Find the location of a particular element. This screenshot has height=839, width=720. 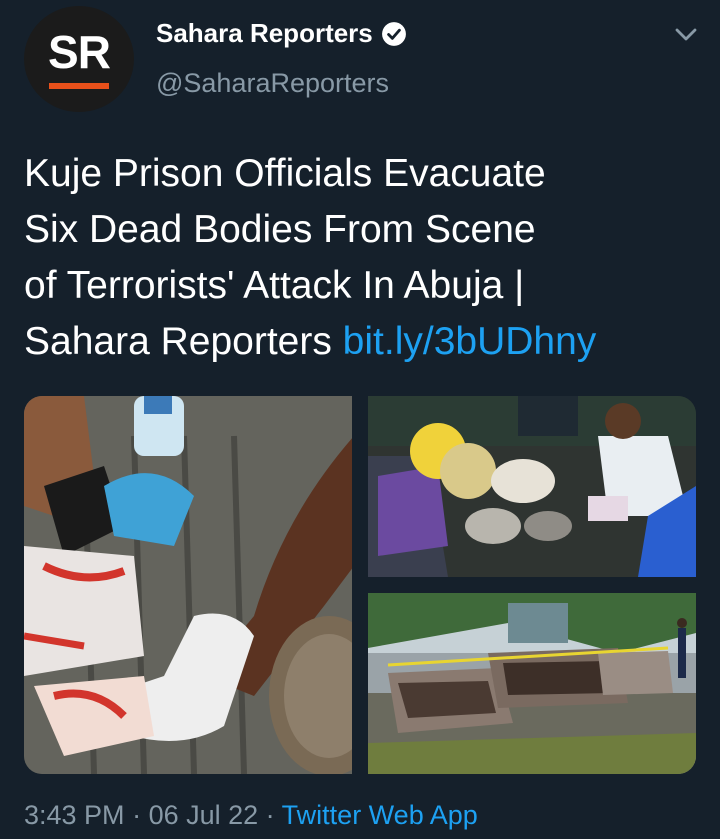

author-handle: @SaharaReporters is located at coordinates (272, 83).